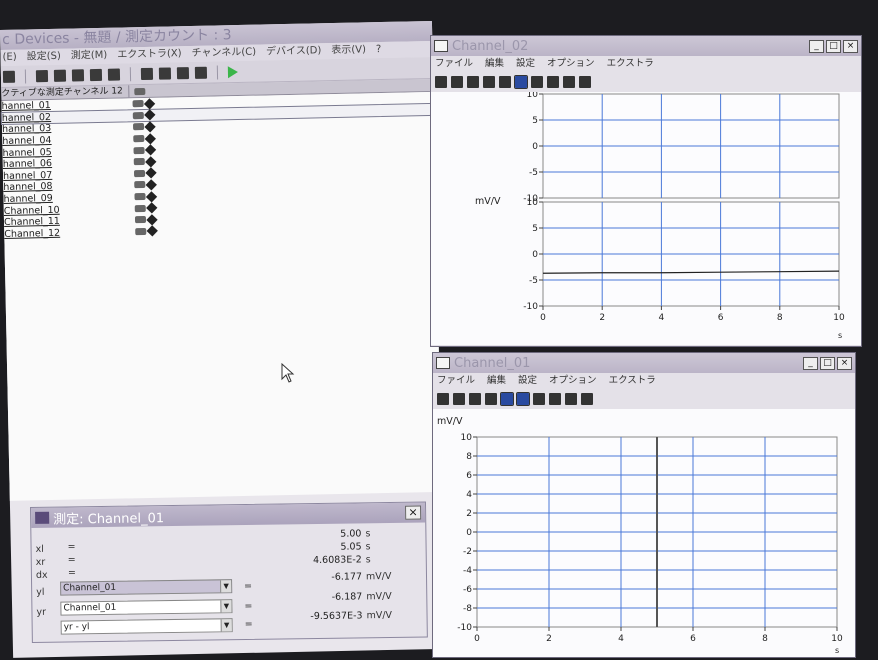  Describe the element at coordinates (147, 73) in the screenshot. I see `chart-icon` at that location.